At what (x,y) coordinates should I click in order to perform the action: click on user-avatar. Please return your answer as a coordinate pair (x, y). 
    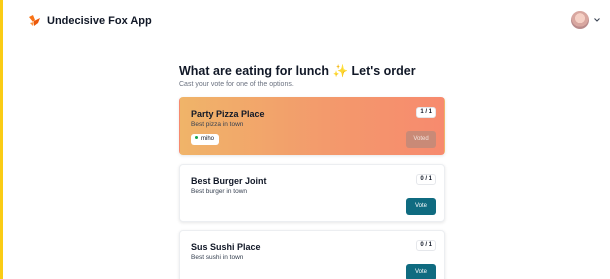
    Looking at the image, I should click on (580, 20).